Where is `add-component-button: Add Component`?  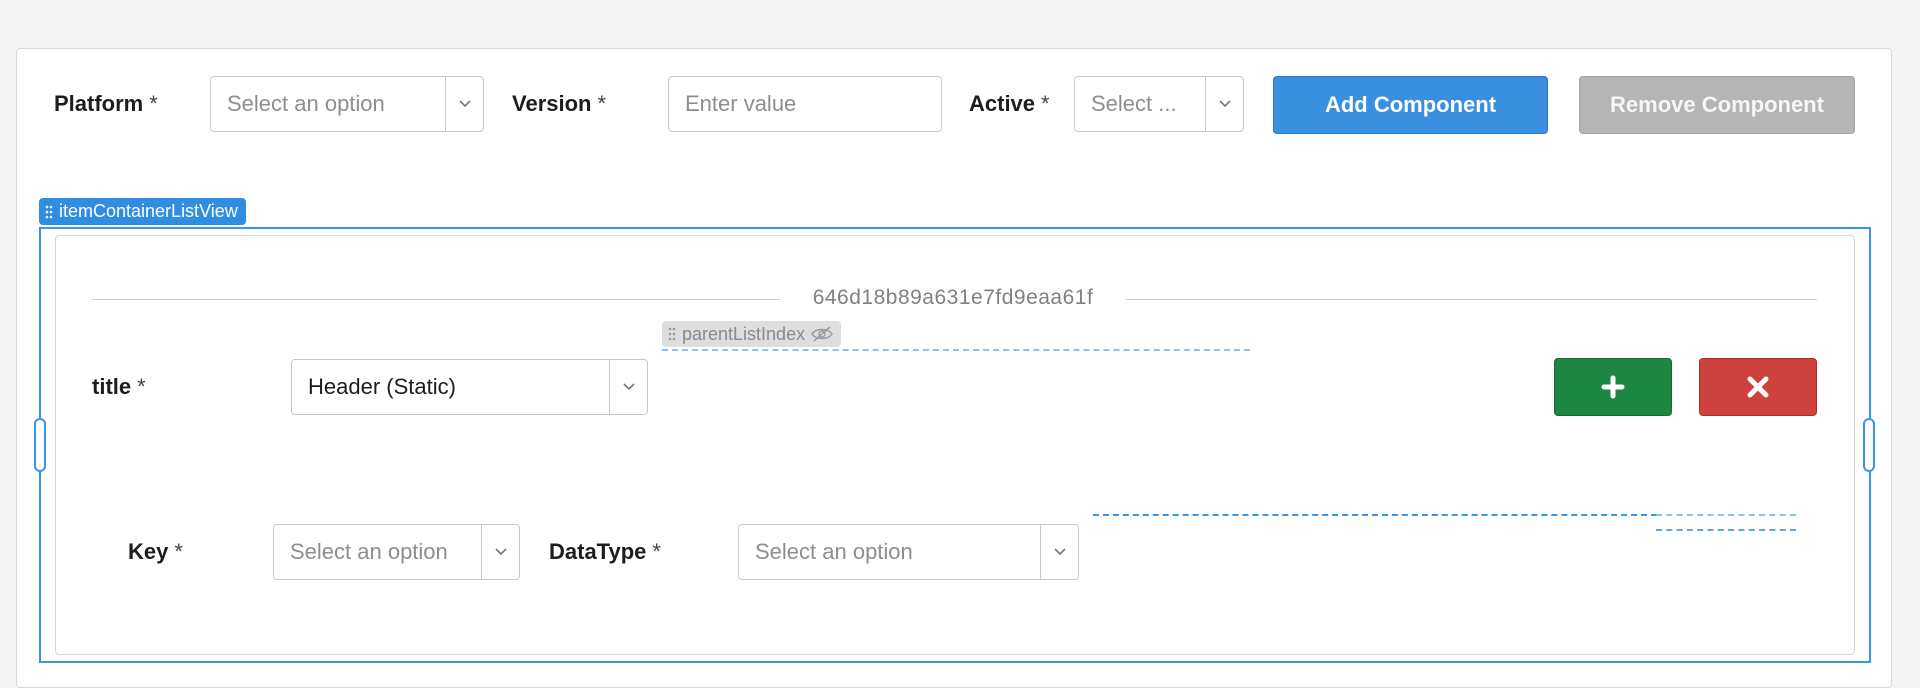
add-component-button: Add Component is located at coordinates (1410, 105).